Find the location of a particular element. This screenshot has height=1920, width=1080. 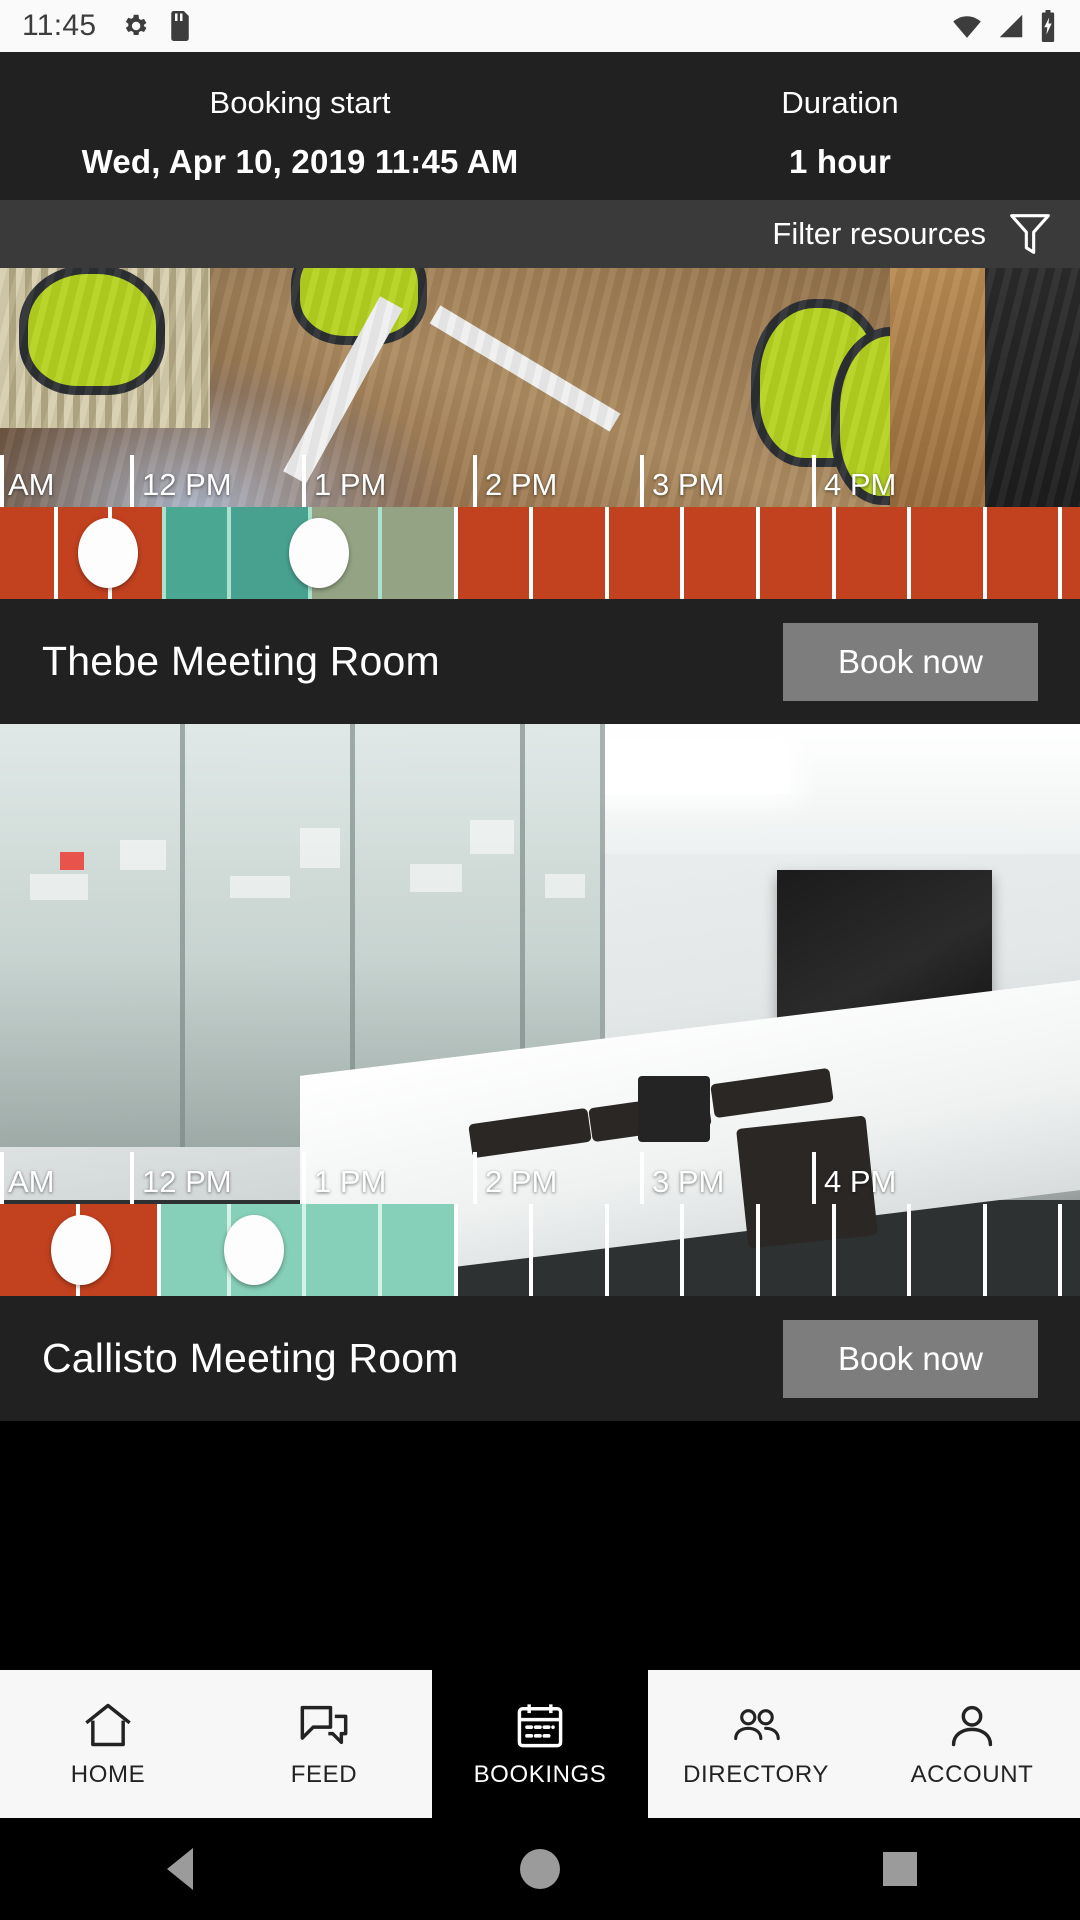

status-right-icons is located at coordinates (1004, 26).